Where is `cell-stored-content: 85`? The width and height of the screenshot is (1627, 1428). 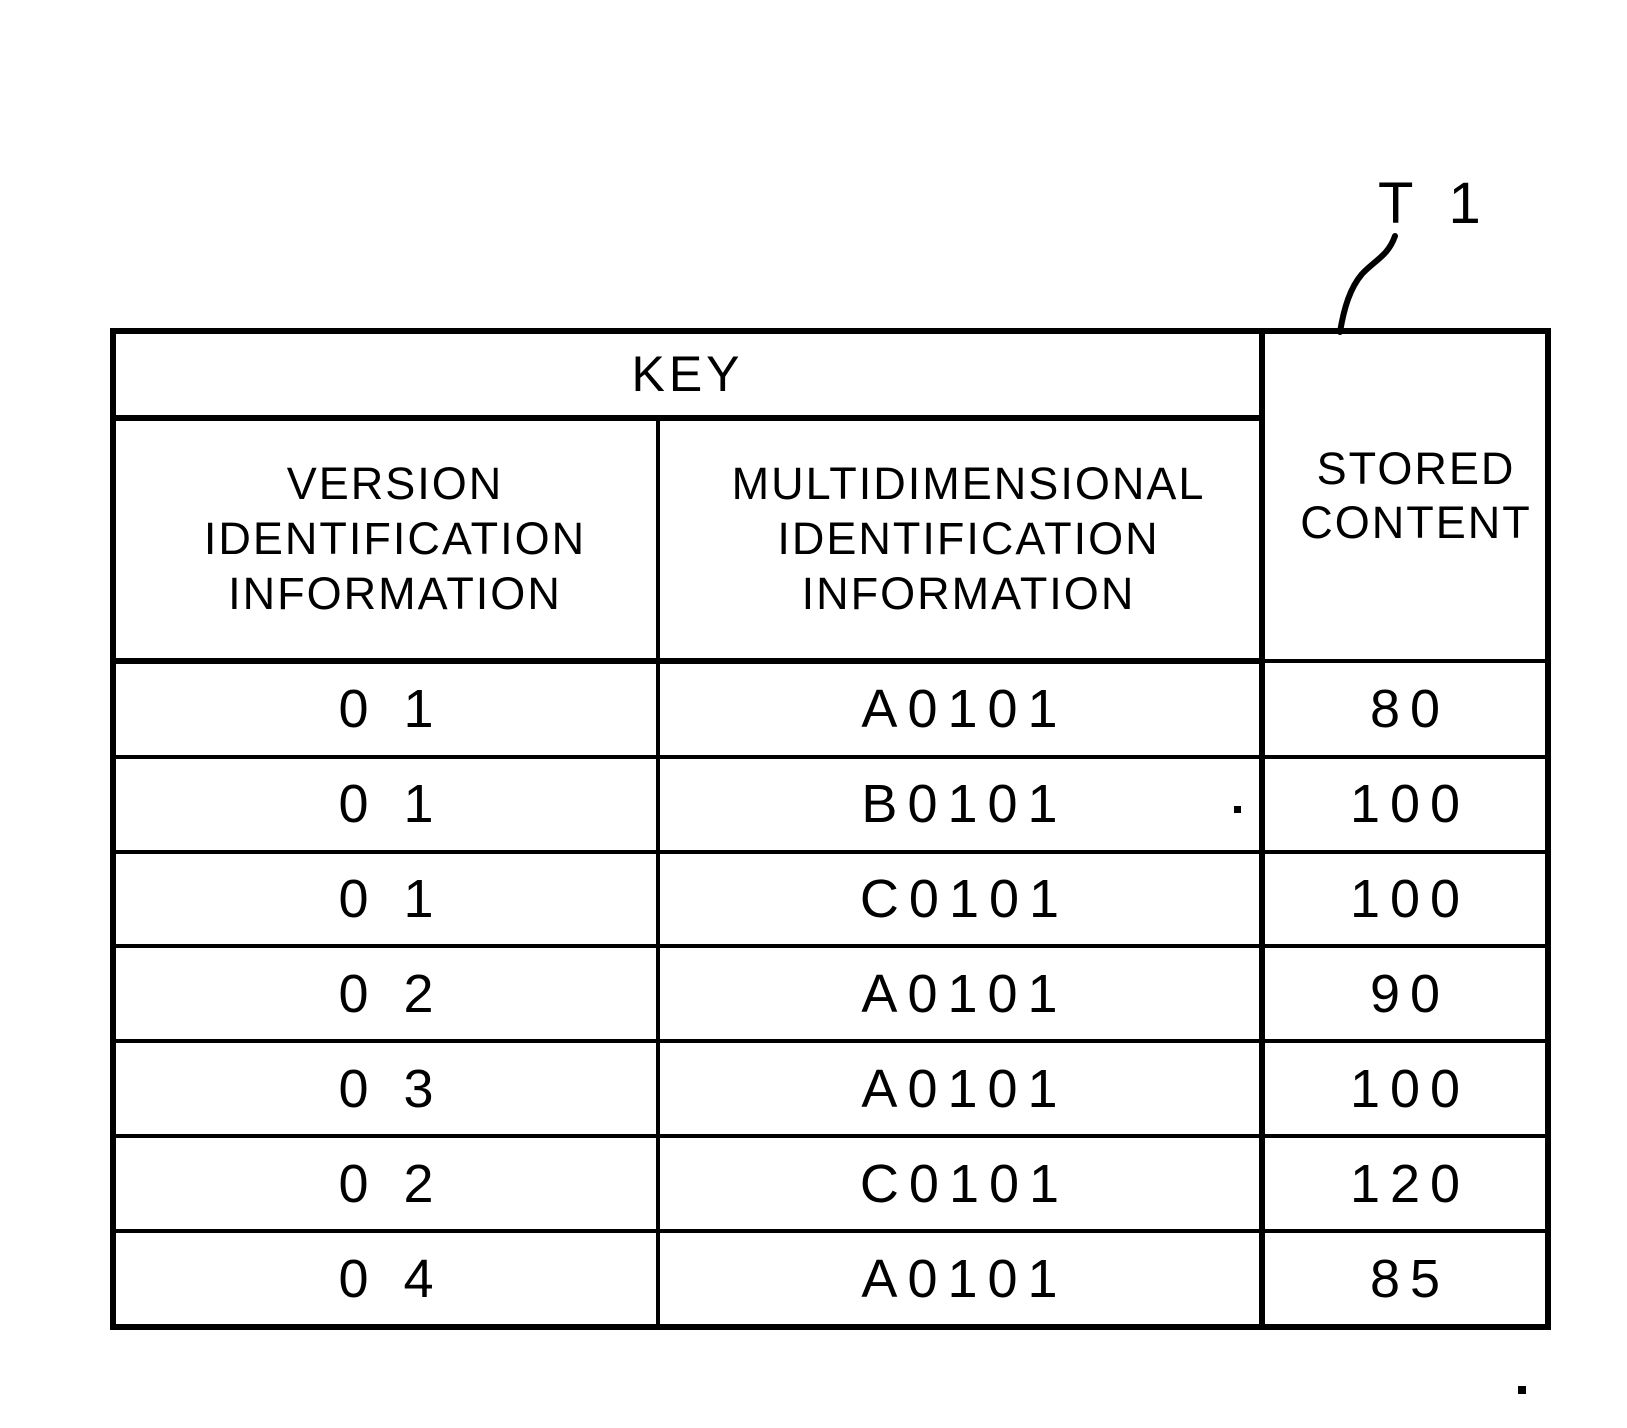 cell-stored-content: 85 is located at coordinates (1404, 1279).